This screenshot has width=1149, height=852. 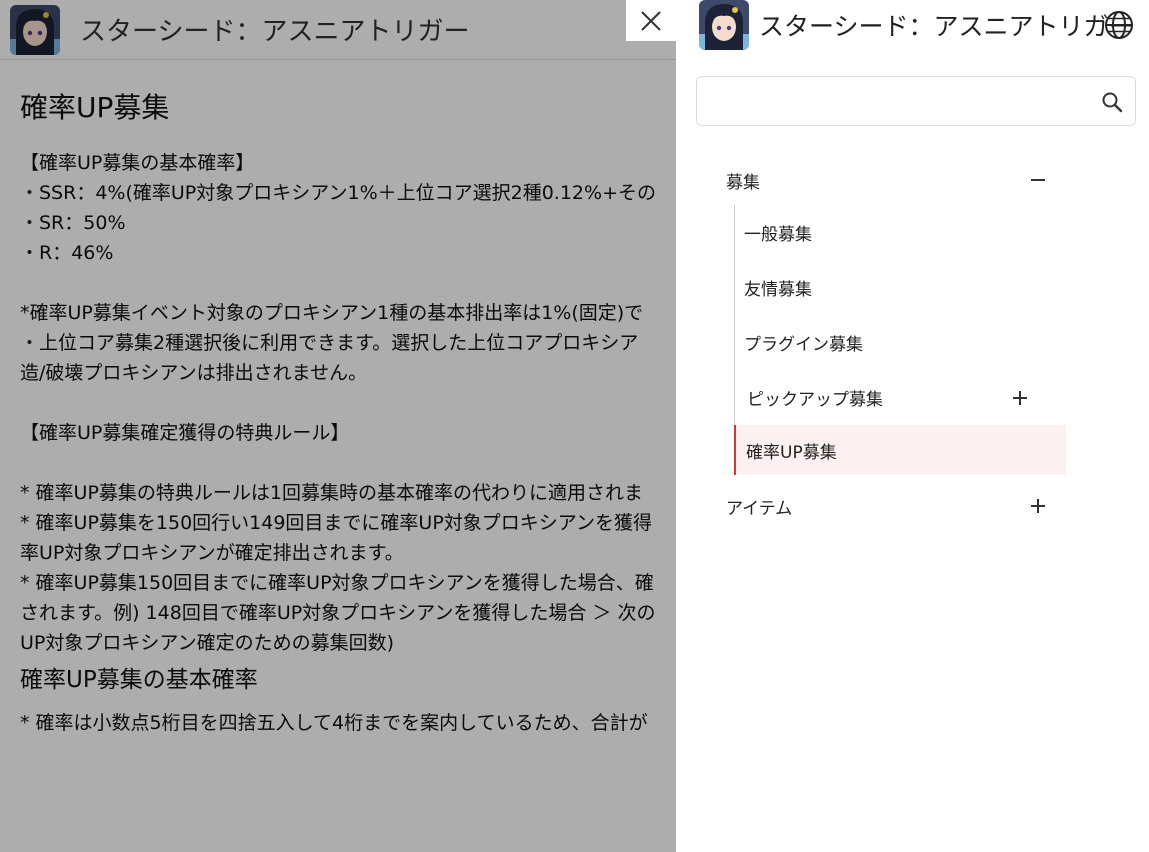 I want to click on nav-item-label: 一般募集, so click(x=778, y=235).